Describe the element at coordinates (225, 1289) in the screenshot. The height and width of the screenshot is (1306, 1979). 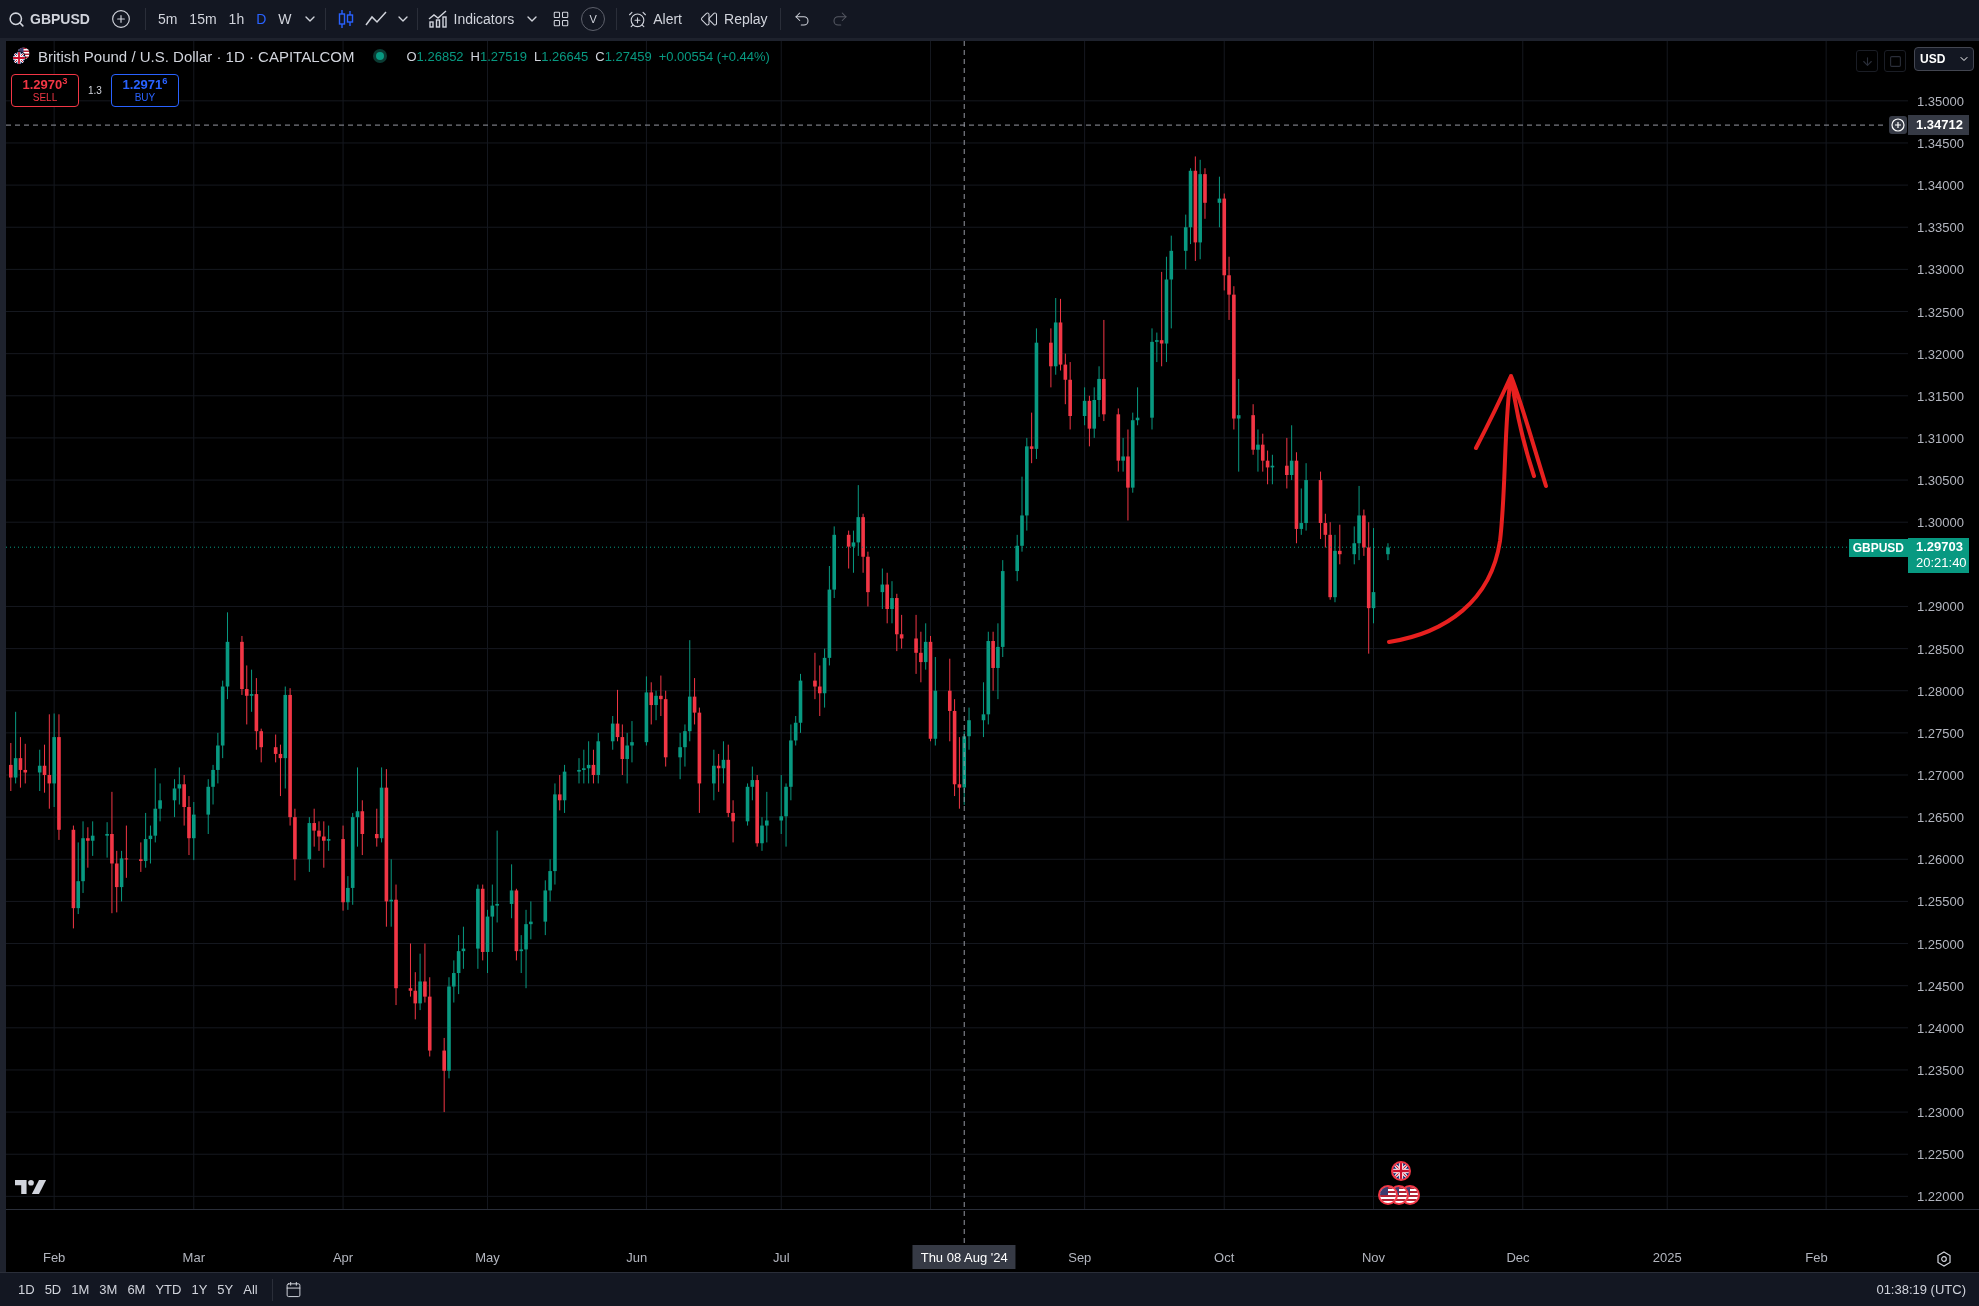
I see `range-button: 5Y` at that location.